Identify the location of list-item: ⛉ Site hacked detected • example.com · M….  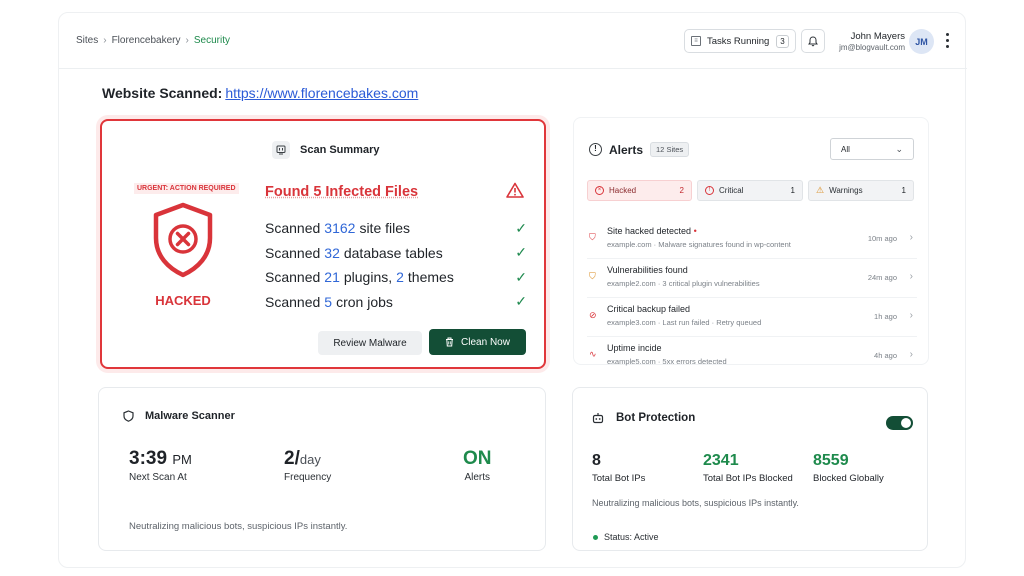
(752, 239).